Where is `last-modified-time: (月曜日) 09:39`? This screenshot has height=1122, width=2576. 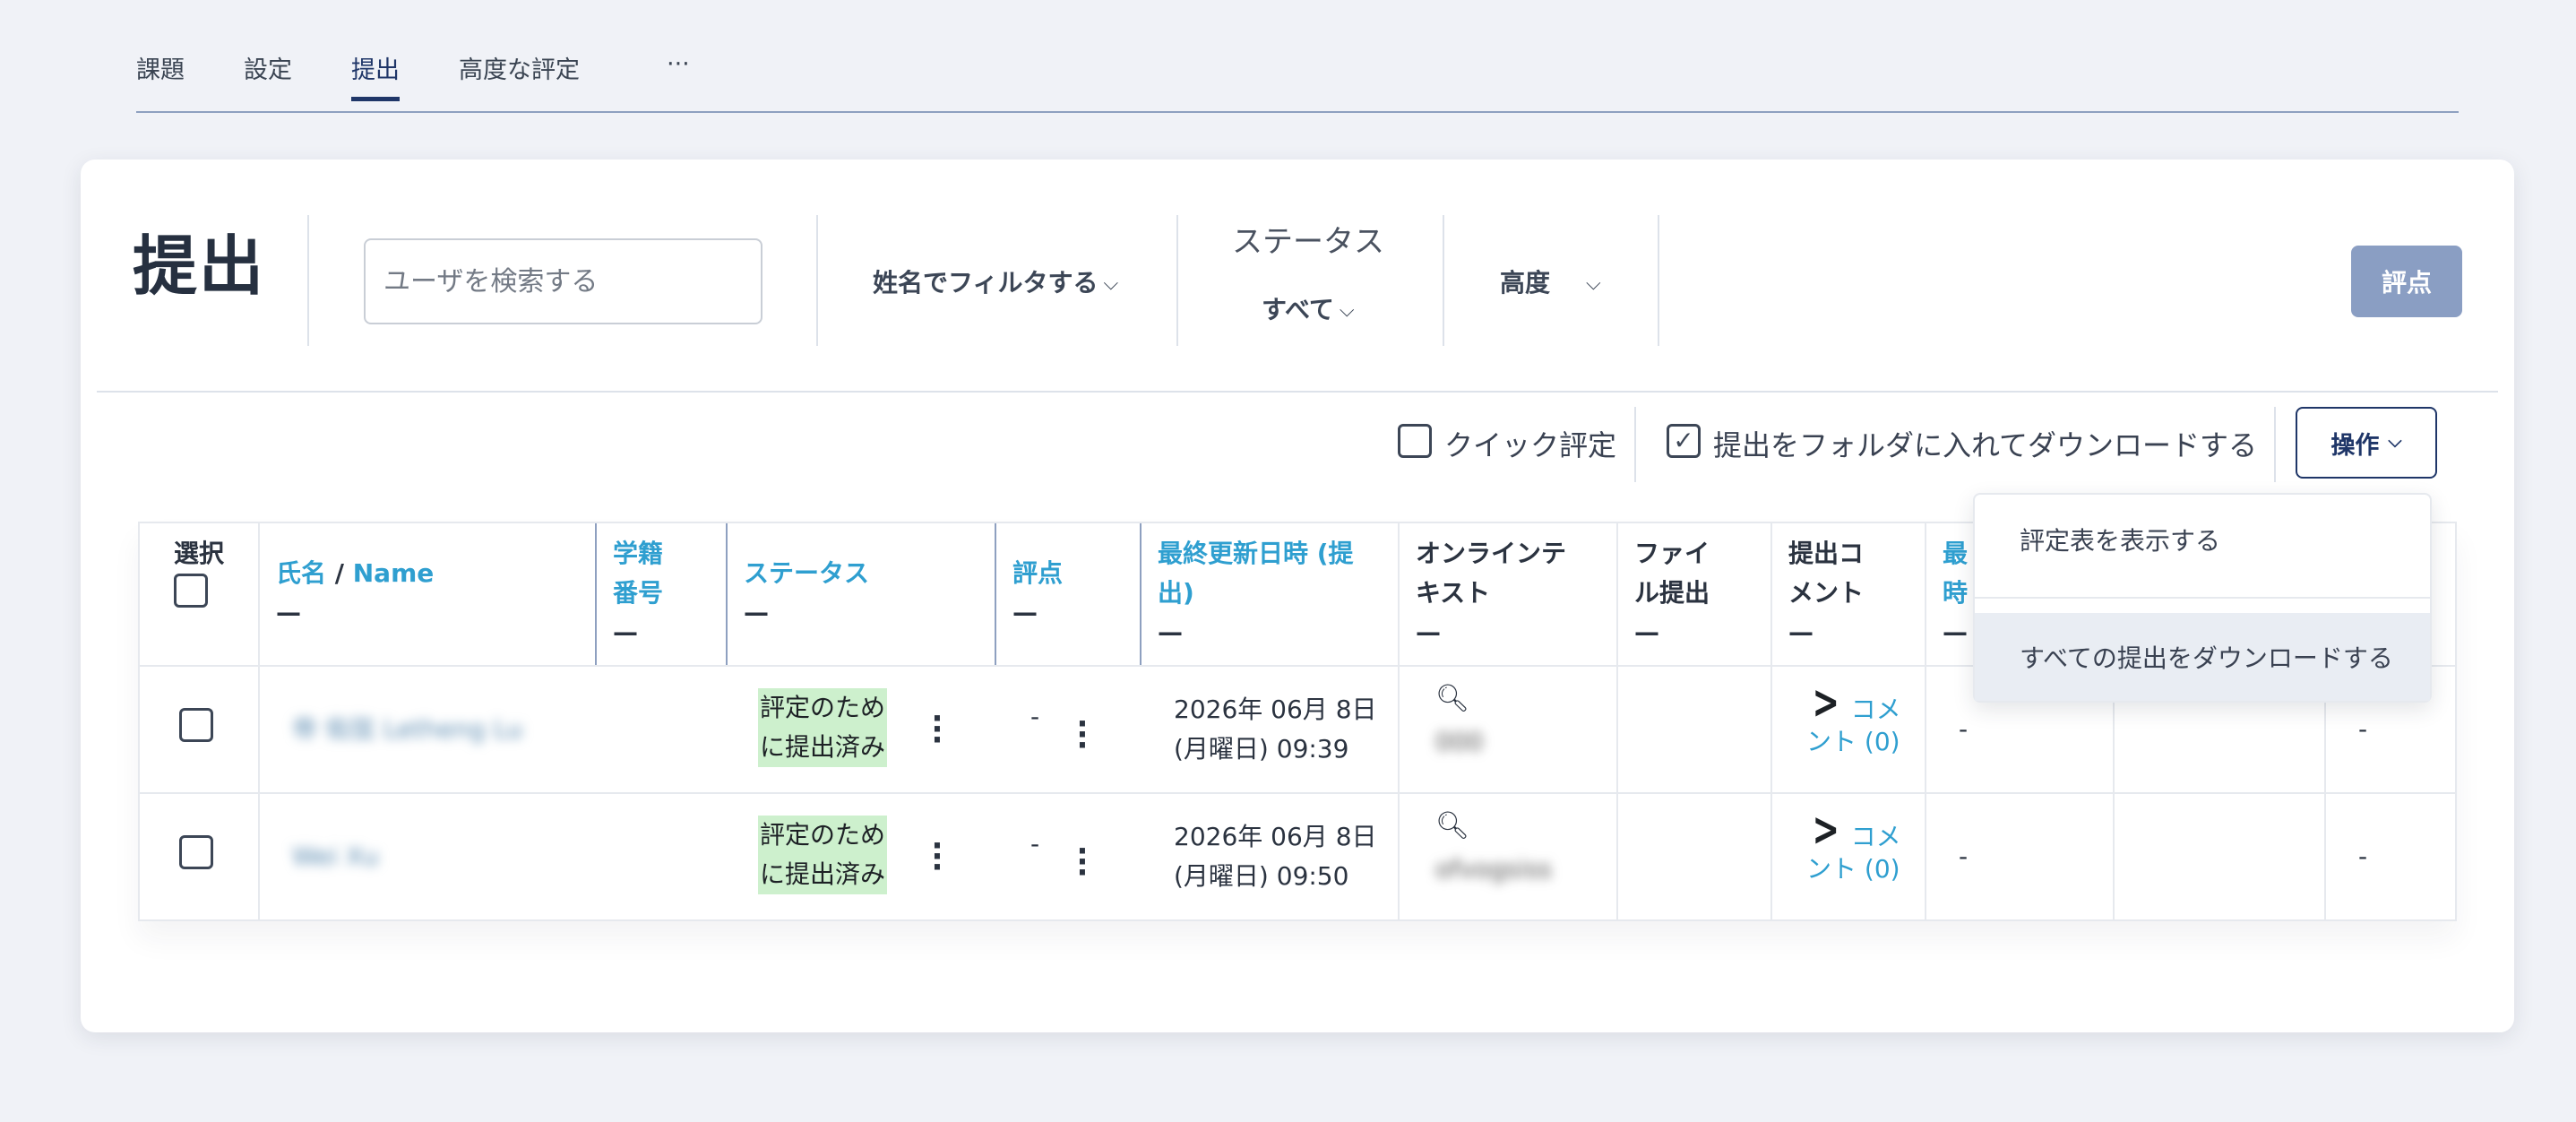 last-modified-time: (月曜日) 09:39 is located at coordinates (1261, 749).